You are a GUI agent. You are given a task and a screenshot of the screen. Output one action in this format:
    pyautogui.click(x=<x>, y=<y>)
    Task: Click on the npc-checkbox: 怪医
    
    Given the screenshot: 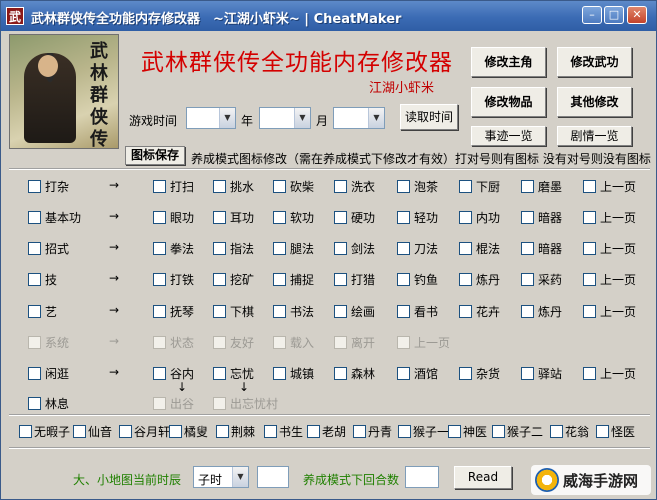 What is the action you would take?
    pyautogui.click(x=615, y=431)
    